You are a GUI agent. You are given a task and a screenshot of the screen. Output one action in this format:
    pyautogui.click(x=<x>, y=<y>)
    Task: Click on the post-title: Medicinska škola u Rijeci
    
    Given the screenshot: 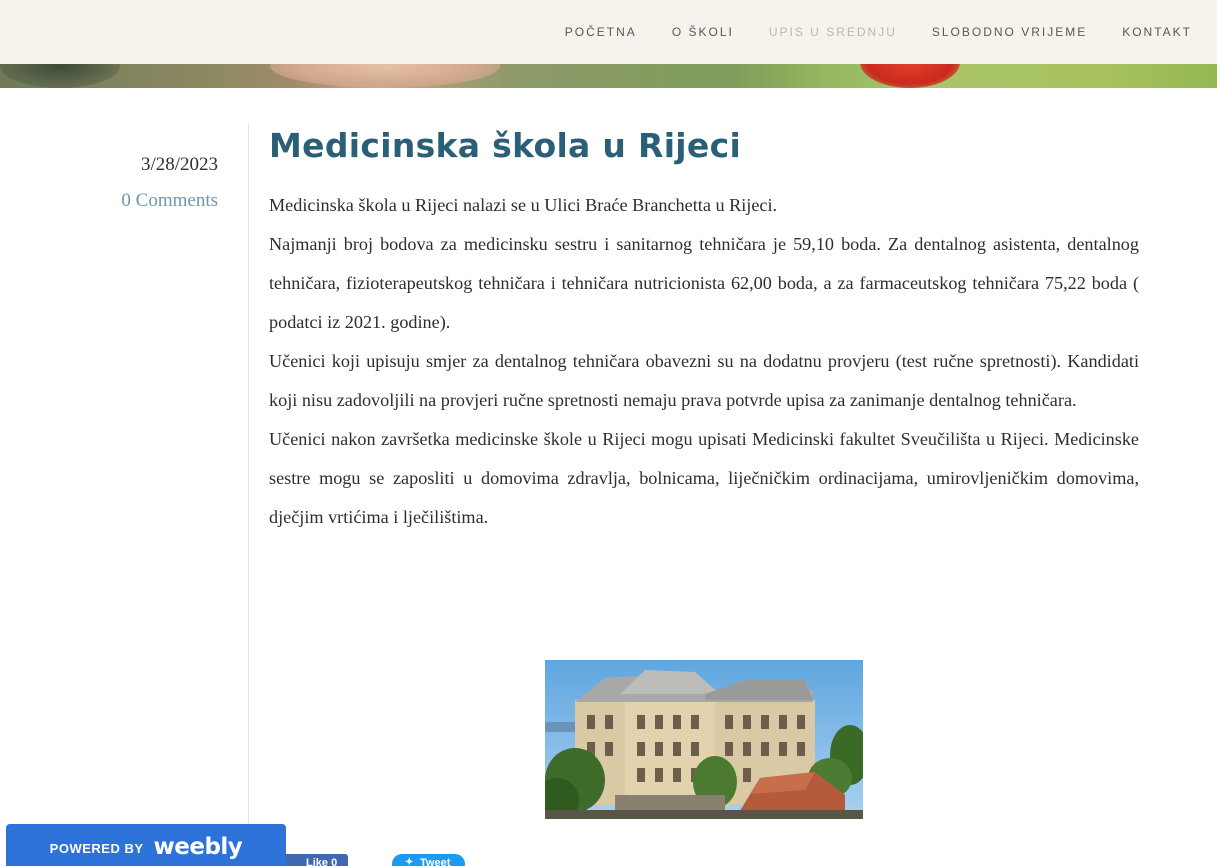 What is the action you would take?
    pyautogui.click(x=505, y=145)
    